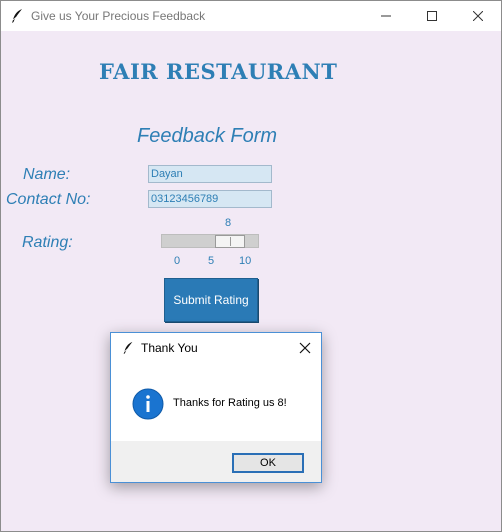  Describe the element at coordinates (211, 300) in the screenshot. I see `submit-rating-button: Submit Rating` at that location.